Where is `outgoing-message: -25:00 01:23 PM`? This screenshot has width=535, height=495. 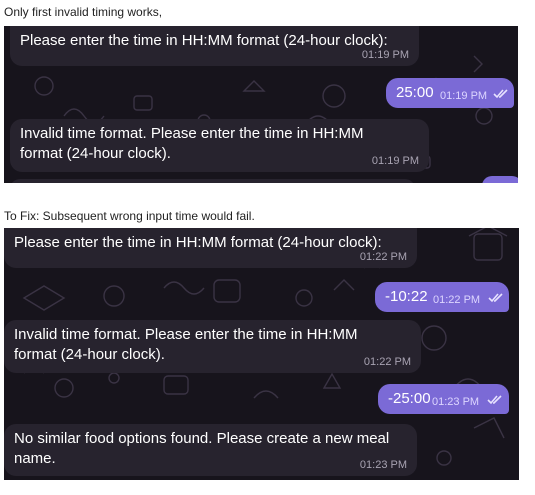
outgoing-message: -25:00 01:23 PM is located at coordinates (443, 399).